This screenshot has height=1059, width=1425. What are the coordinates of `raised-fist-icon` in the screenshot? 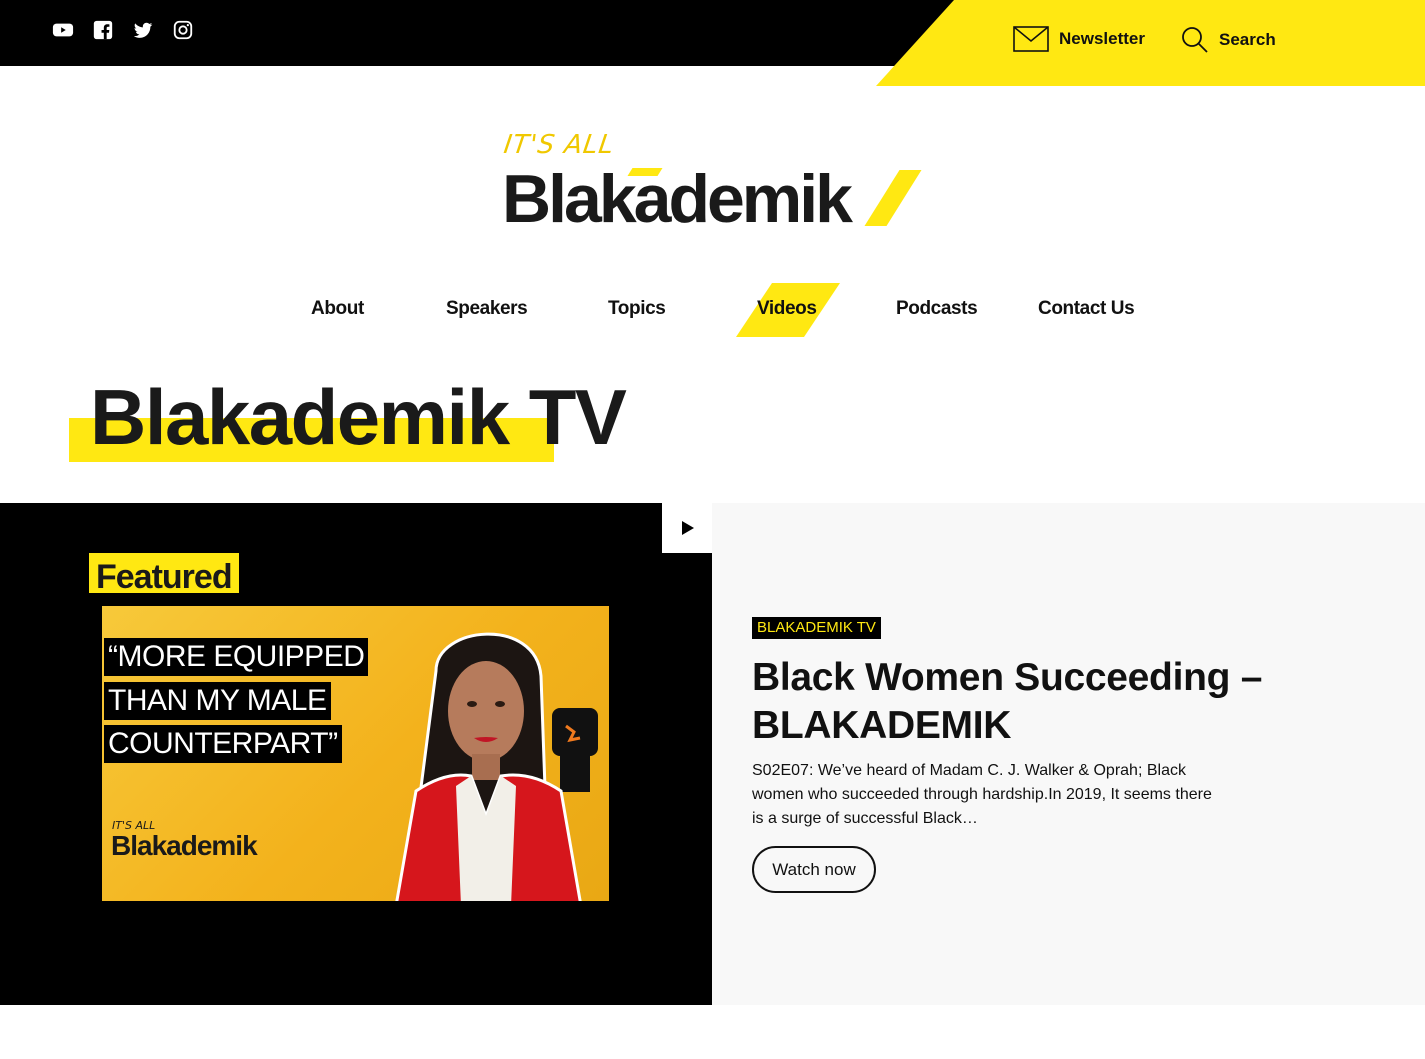 It's located at (575, 750).